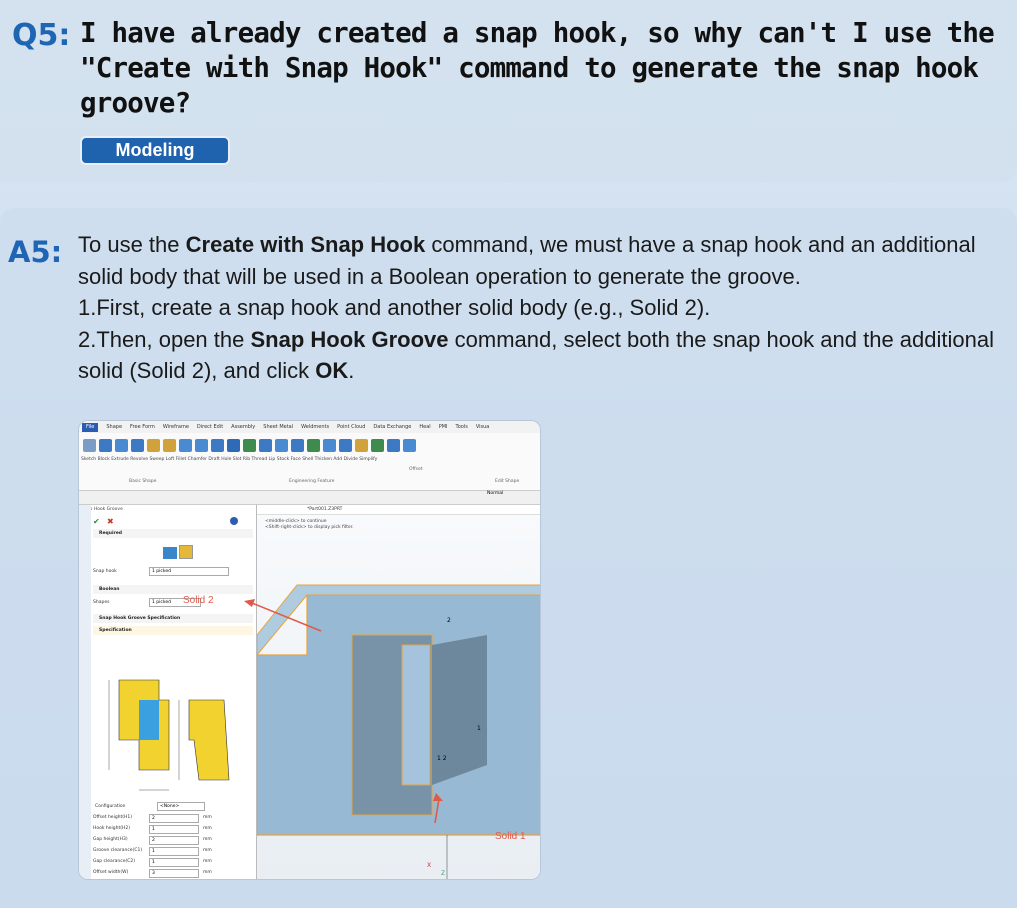  I want to click on snap-hook-label: Snap hook, so click(105, 571).